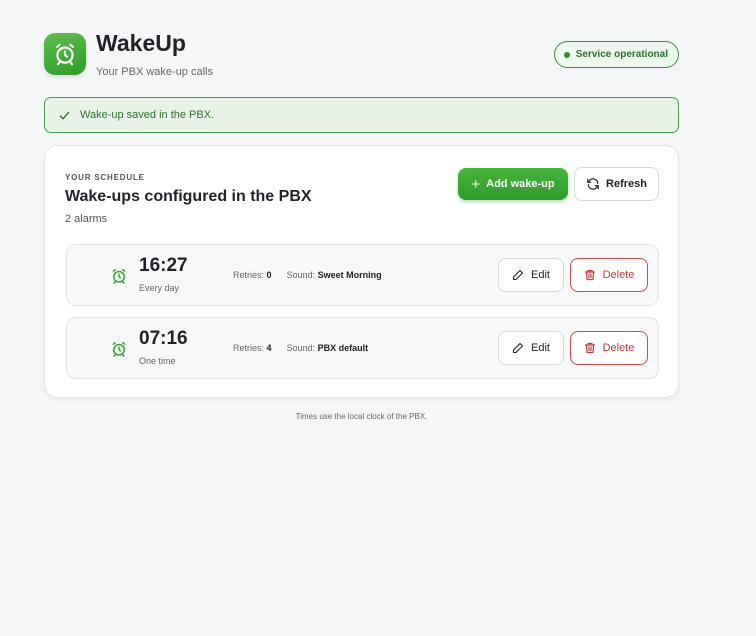  I want to click on app-subtitle: Your PBX wake-up calls, so click(154, 72).